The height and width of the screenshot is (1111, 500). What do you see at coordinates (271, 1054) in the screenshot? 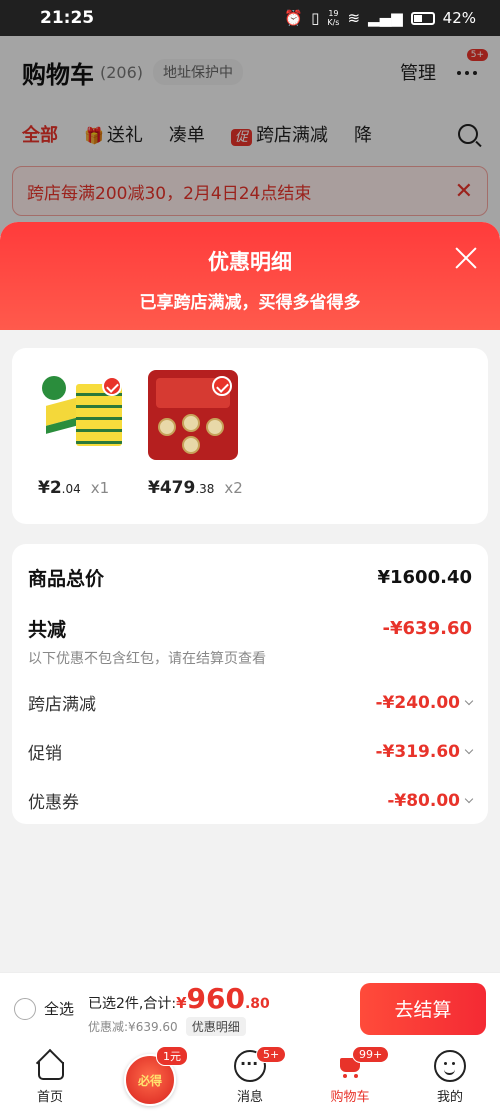
I see `messages-badge: 5+` at bounding box center [271, 1054].